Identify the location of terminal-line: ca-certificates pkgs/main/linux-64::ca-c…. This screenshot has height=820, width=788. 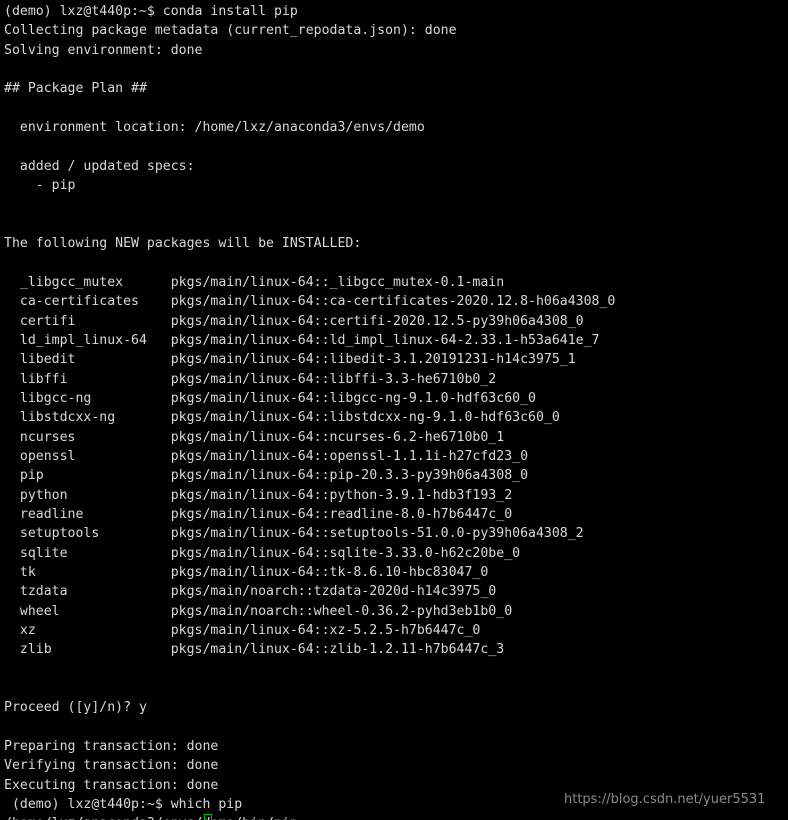
(310, 302).